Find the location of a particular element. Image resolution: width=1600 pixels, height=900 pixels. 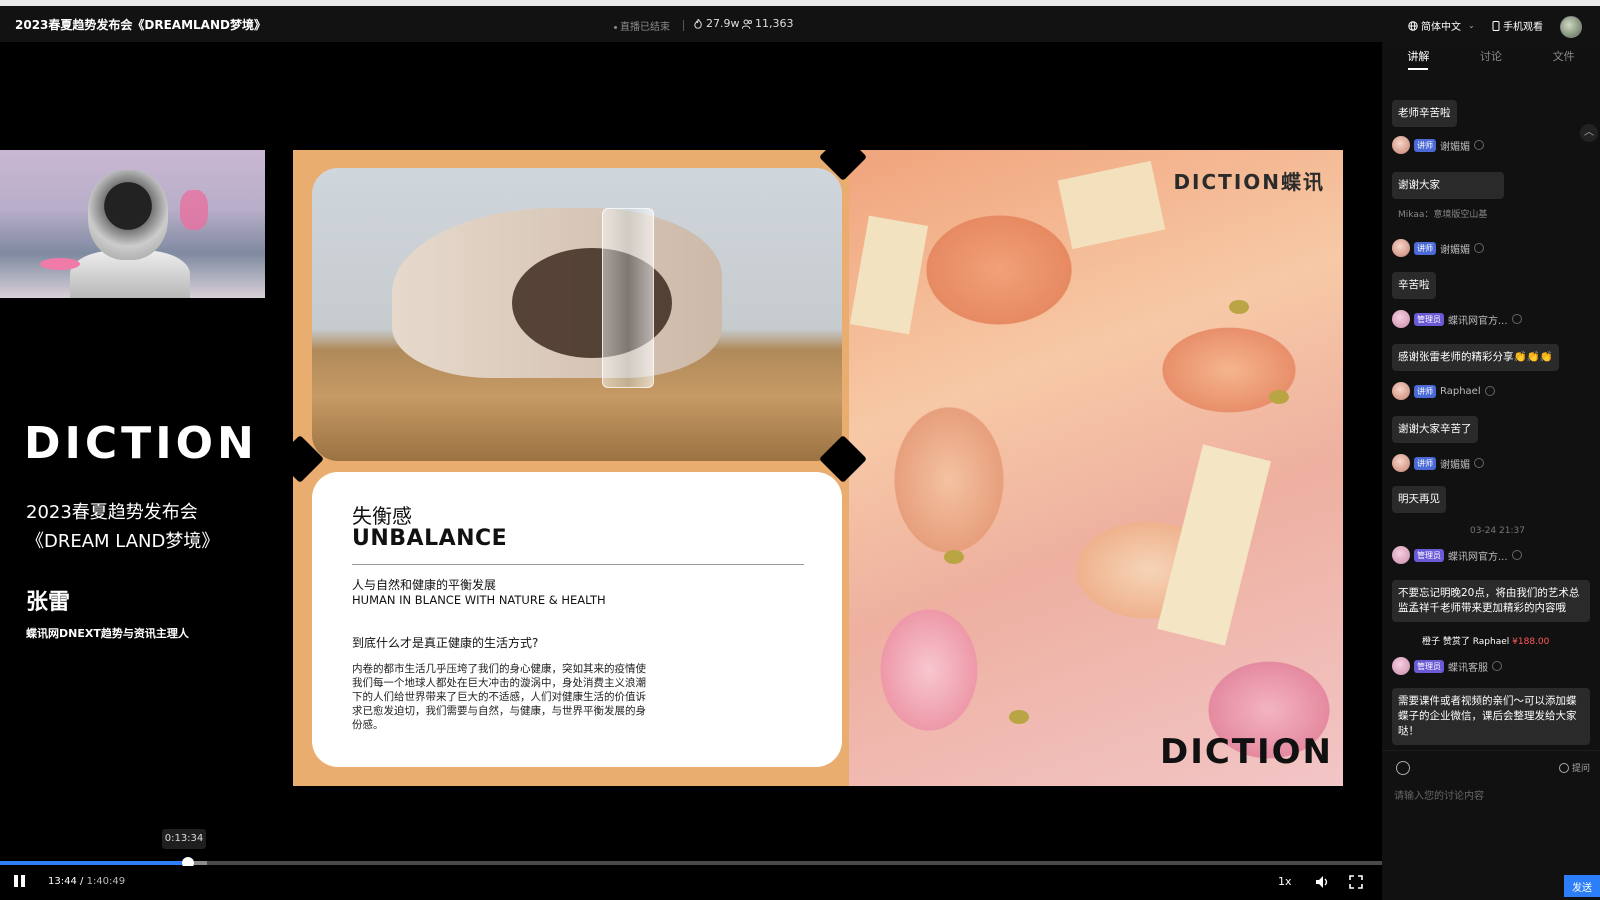

likes-count: 27.9w is located at coordinates (723, 23).